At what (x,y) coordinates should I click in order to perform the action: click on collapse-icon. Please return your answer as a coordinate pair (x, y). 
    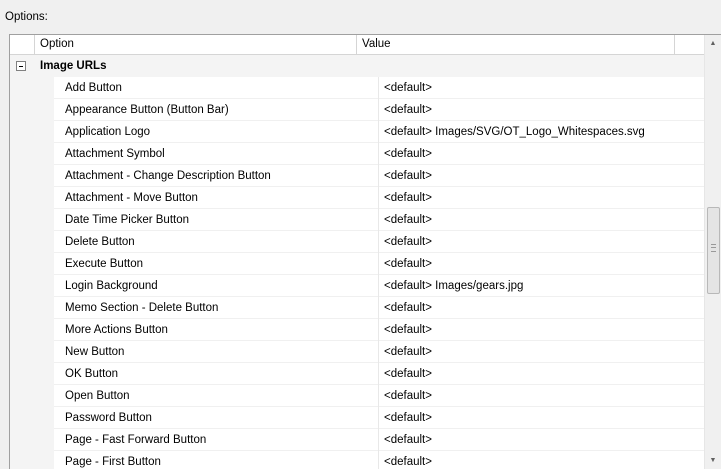
    Looking at the image, I should click on (21, 66).